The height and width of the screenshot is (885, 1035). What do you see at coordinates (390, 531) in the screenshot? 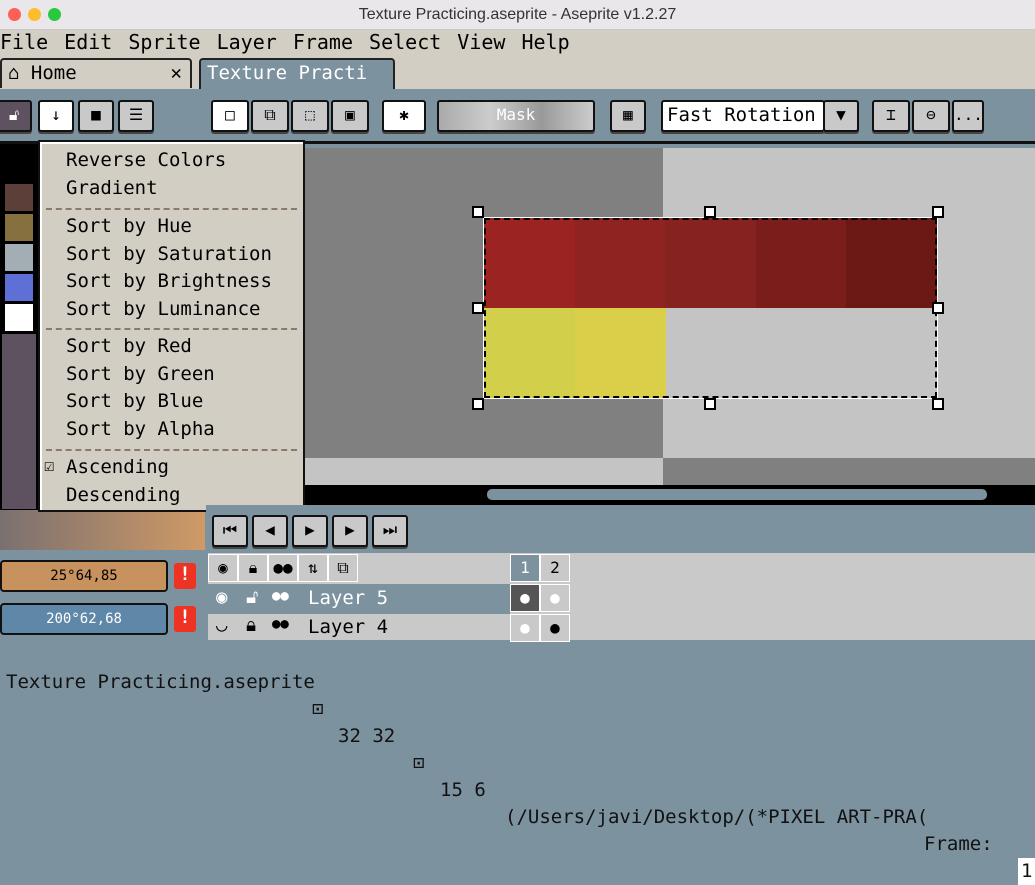
I see `last-frame-icon: ⏭` at bounding box center [390, 531].